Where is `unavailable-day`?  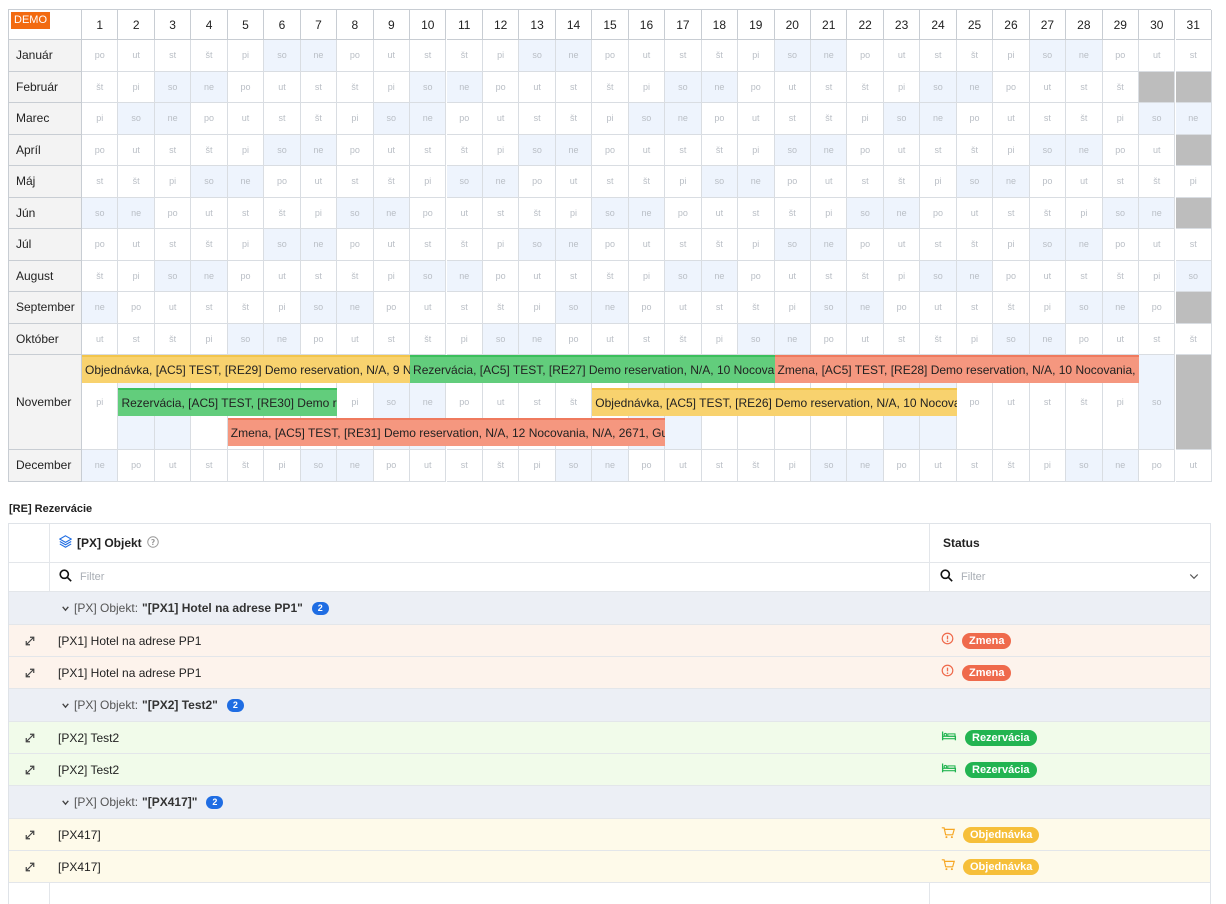
unavailable-day is located at coordinates (1193, 402).